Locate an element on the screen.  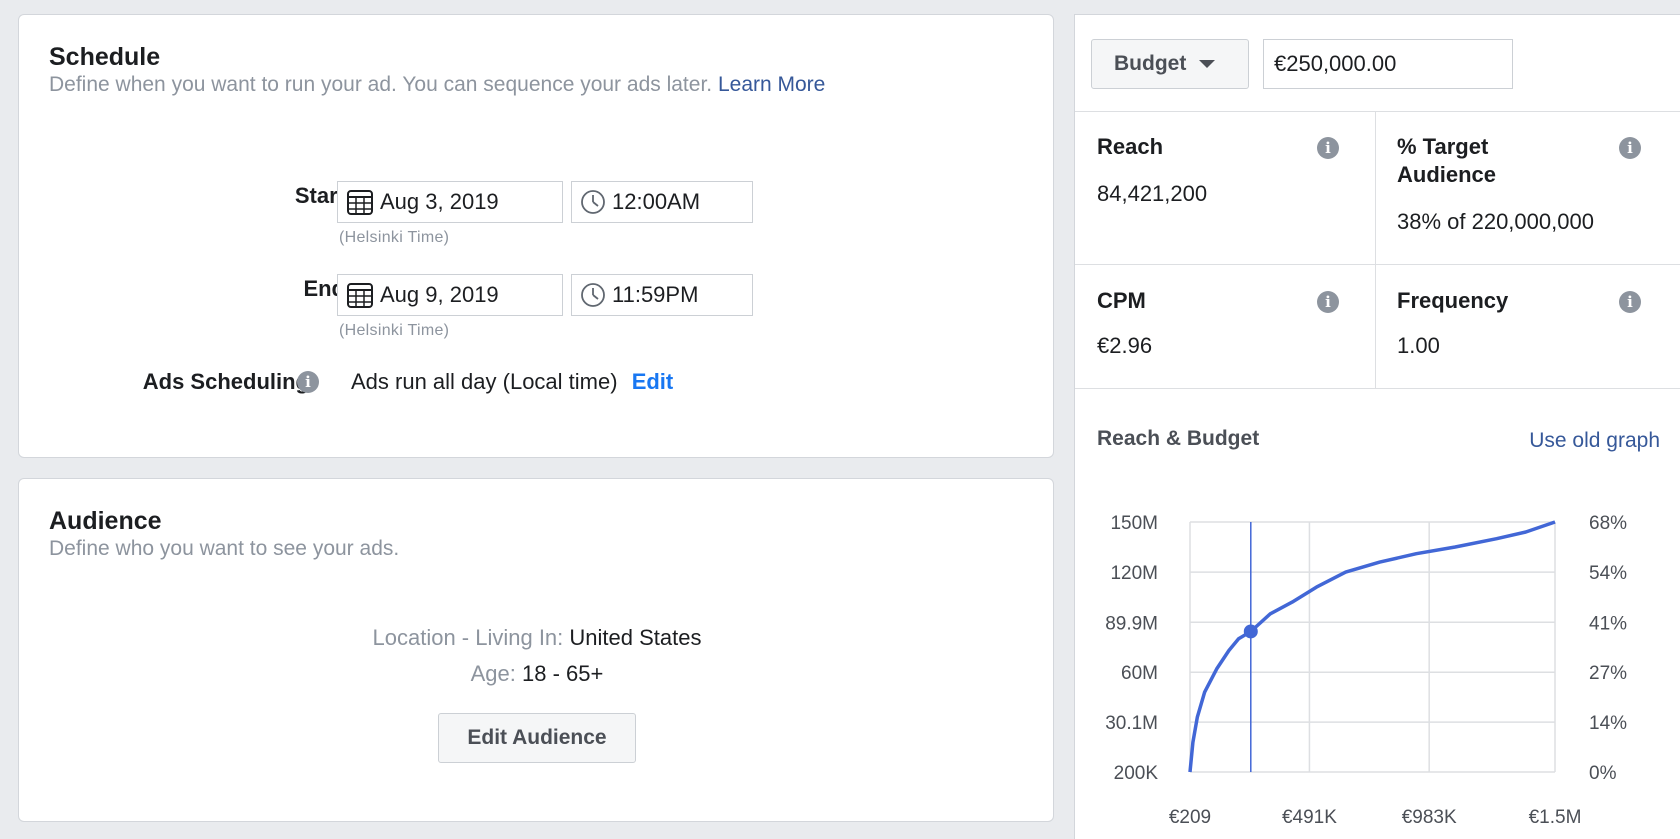
y2-tick-label: 14% is located at coordinates (1608, 723).